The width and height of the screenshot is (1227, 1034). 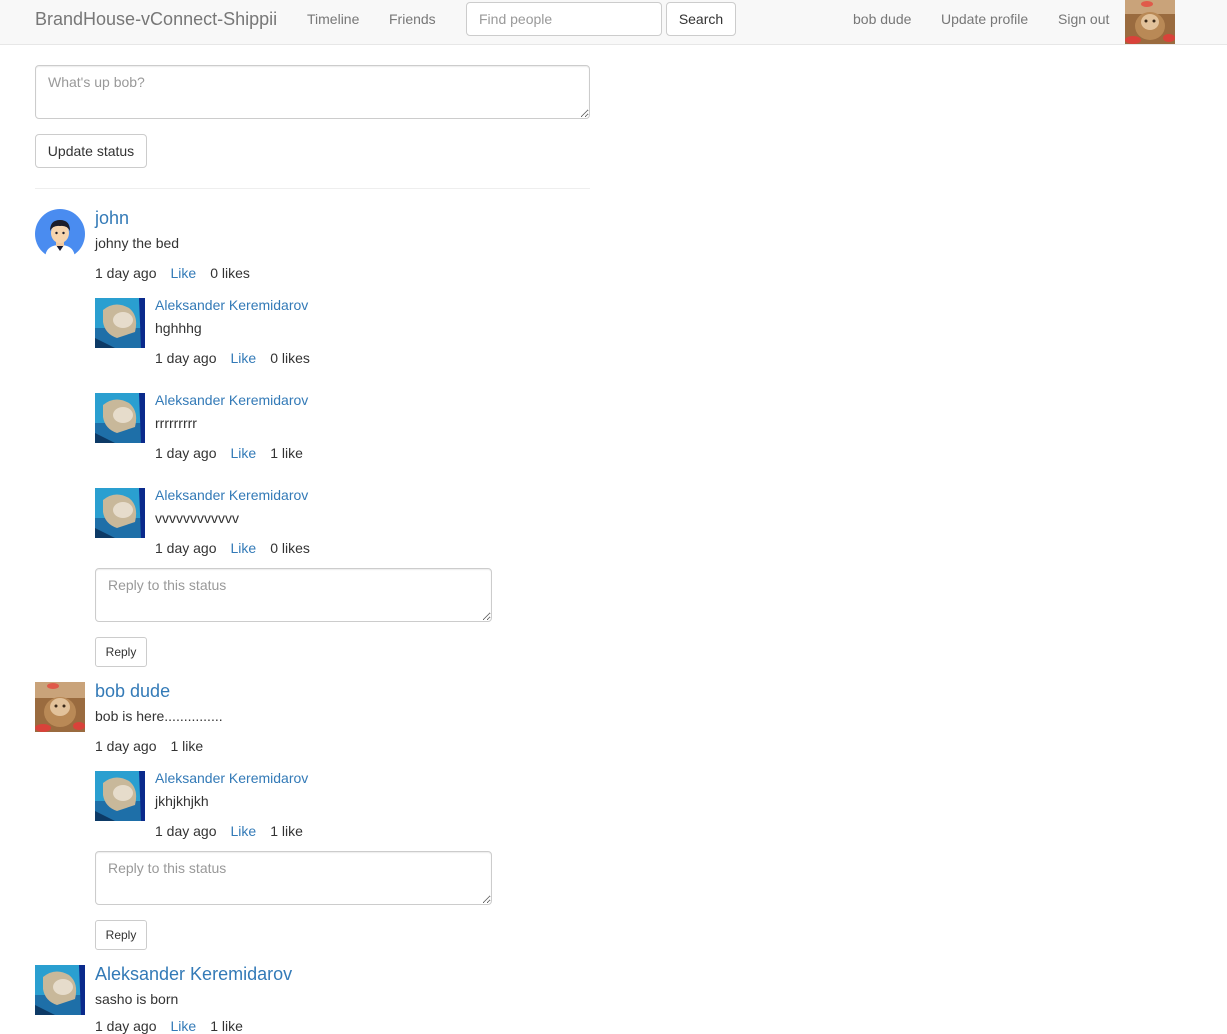 What do you see at coordinates (112, 218) in the screenshot?
I see `status-author-link: john` at bounding box center [112, 218].